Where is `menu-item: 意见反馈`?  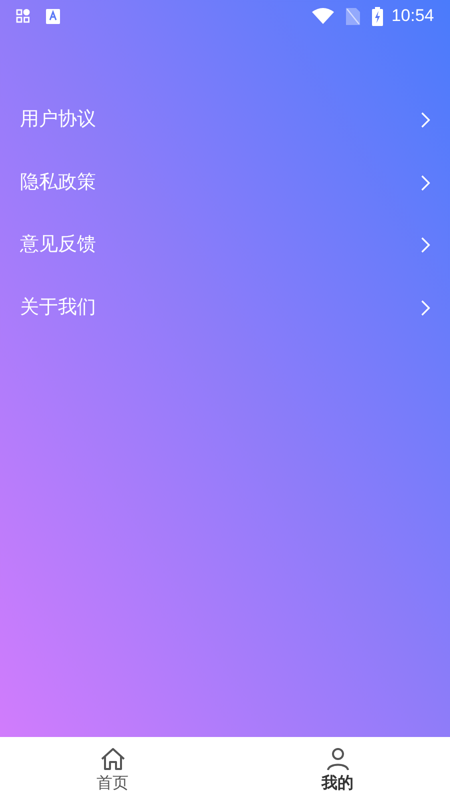 menu-item: 意见反馈 is located at coordinates (225, 245).